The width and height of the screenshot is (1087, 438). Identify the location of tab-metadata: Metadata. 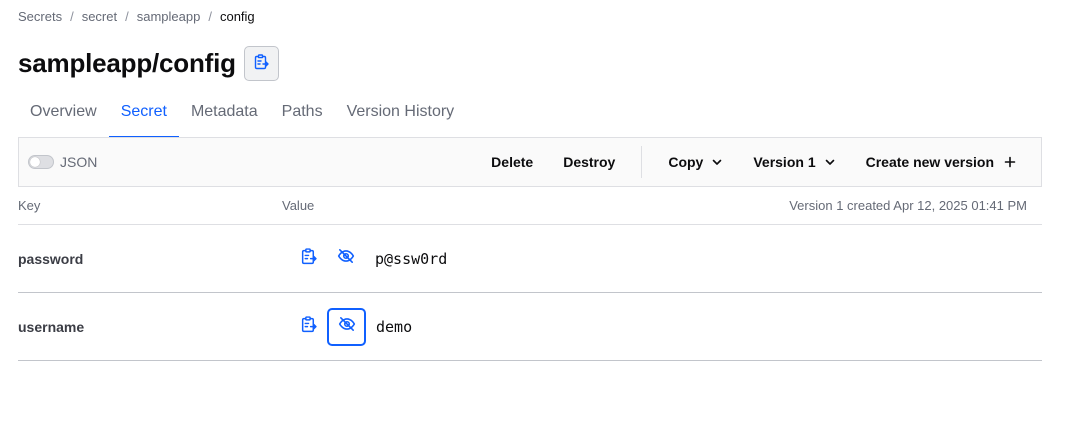
(224, 112).